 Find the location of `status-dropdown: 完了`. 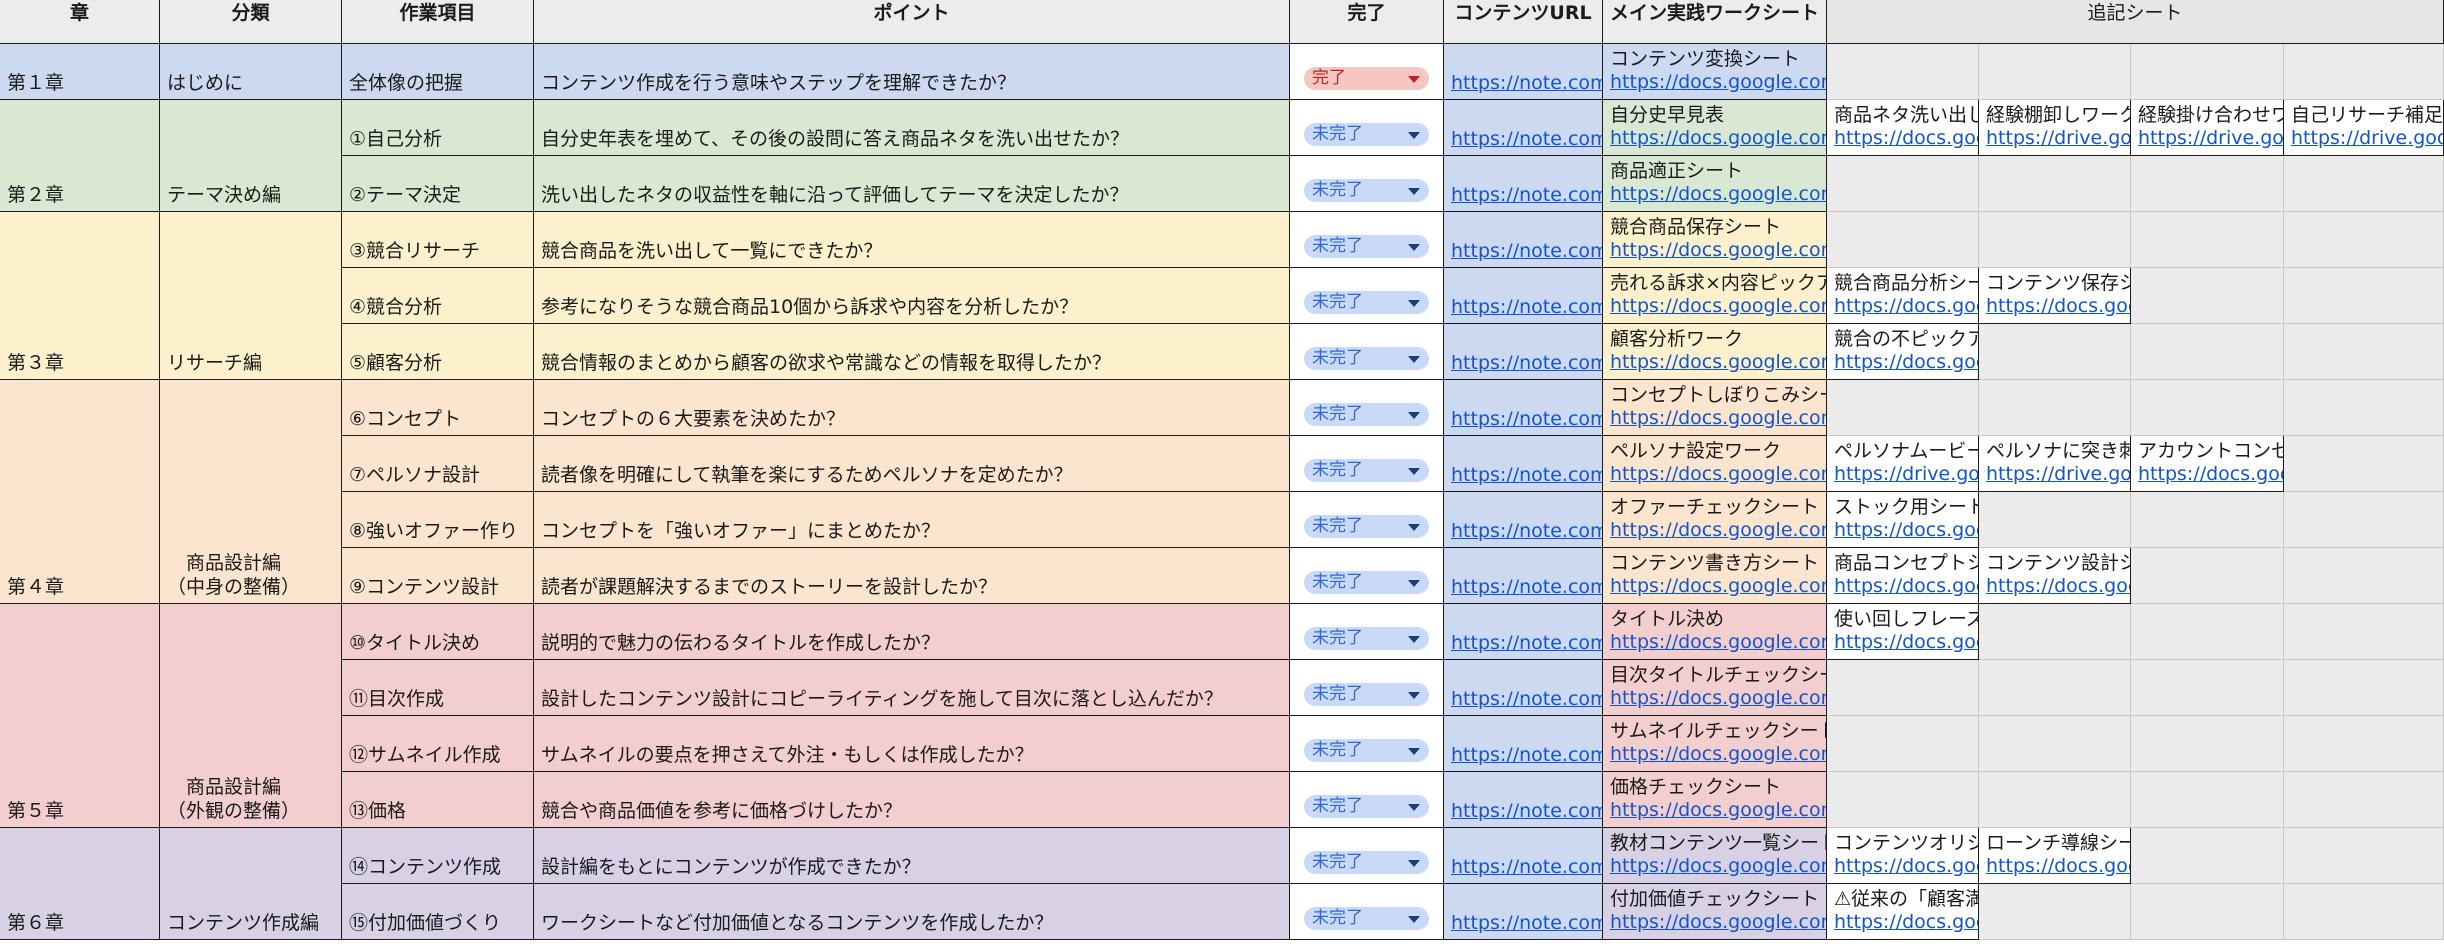

status-dropdown: 完了 is located at coordinates (1366, 78).